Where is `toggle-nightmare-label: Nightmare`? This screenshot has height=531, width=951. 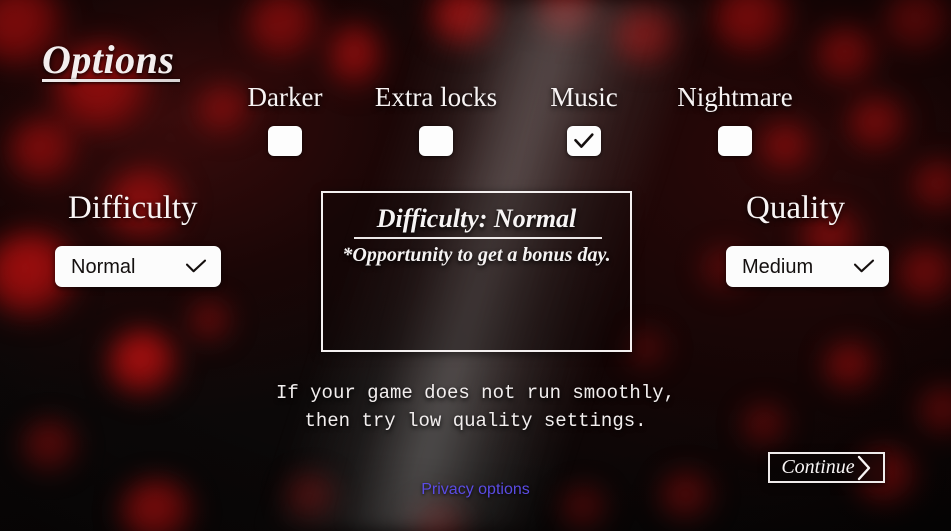
toggle-nightmare-label: Nightmare is located at coordinates (735, 97).